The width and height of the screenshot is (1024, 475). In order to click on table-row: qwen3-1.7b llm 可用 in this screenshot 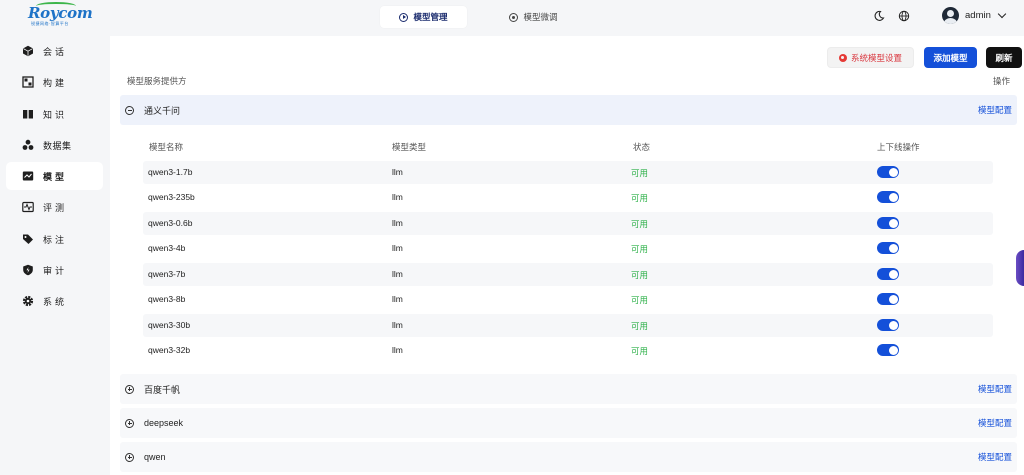, I will do `click(568, 172)`.